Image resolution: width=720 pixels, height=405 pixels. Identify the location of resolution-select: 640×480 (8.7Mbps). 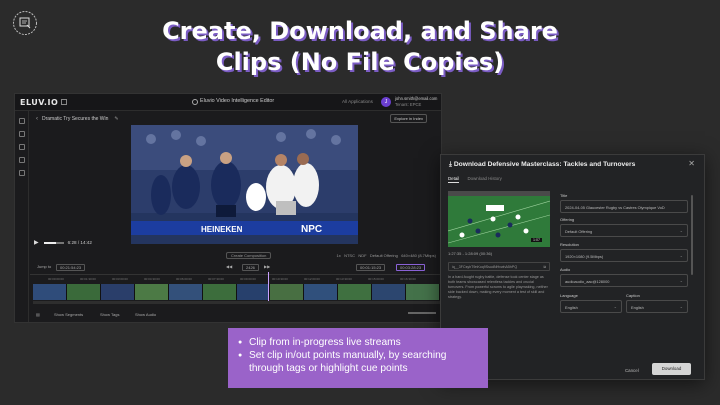
(418, 255).